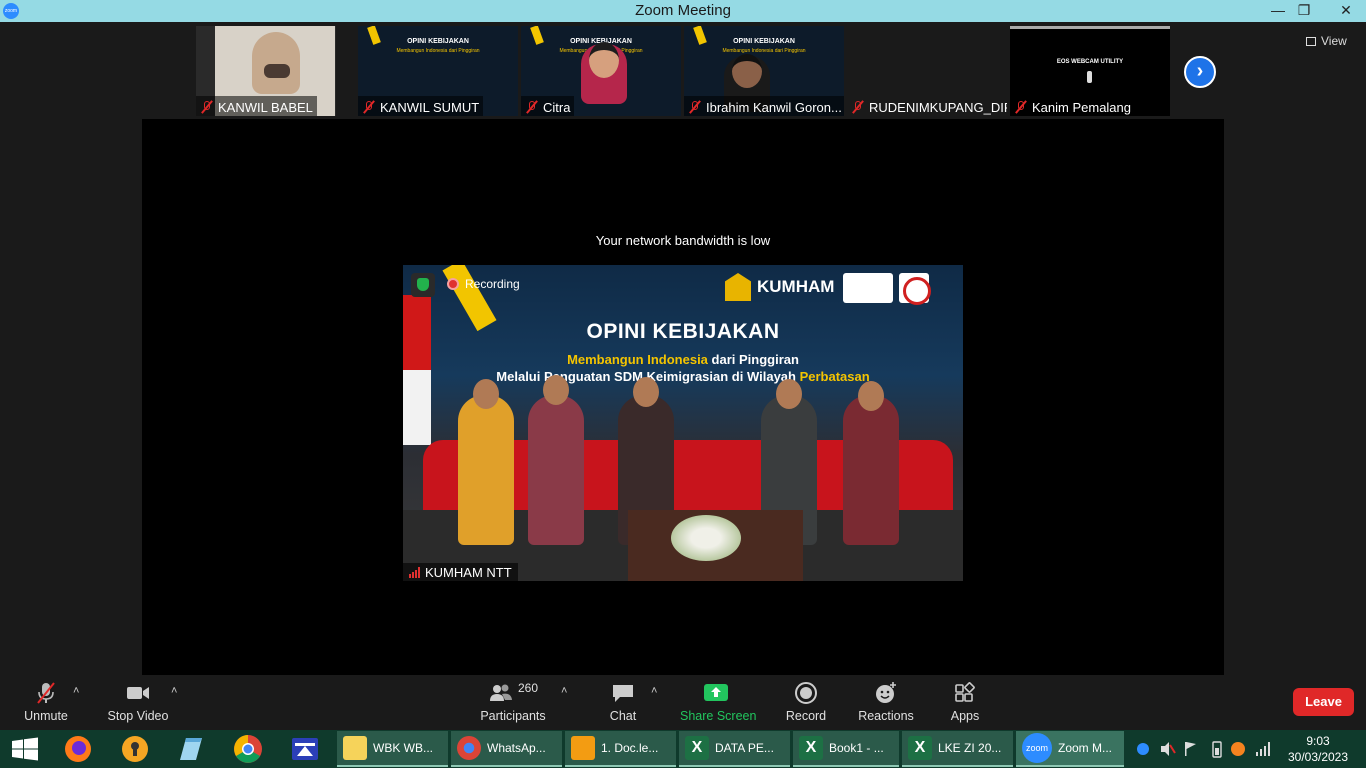 This screenshot has height=768, width=1366. I want to click on subheadline-highlight: Perbatasan, so click(834, 376).